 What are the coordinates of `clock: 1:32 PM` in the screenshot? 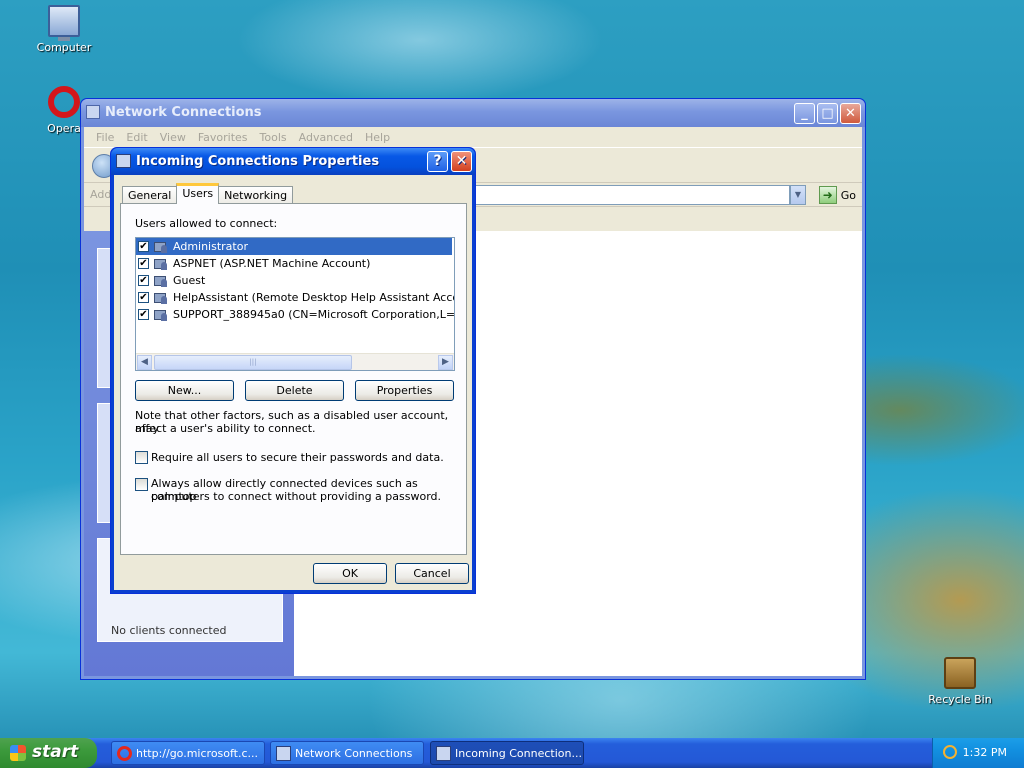 It's located at (985, 752).